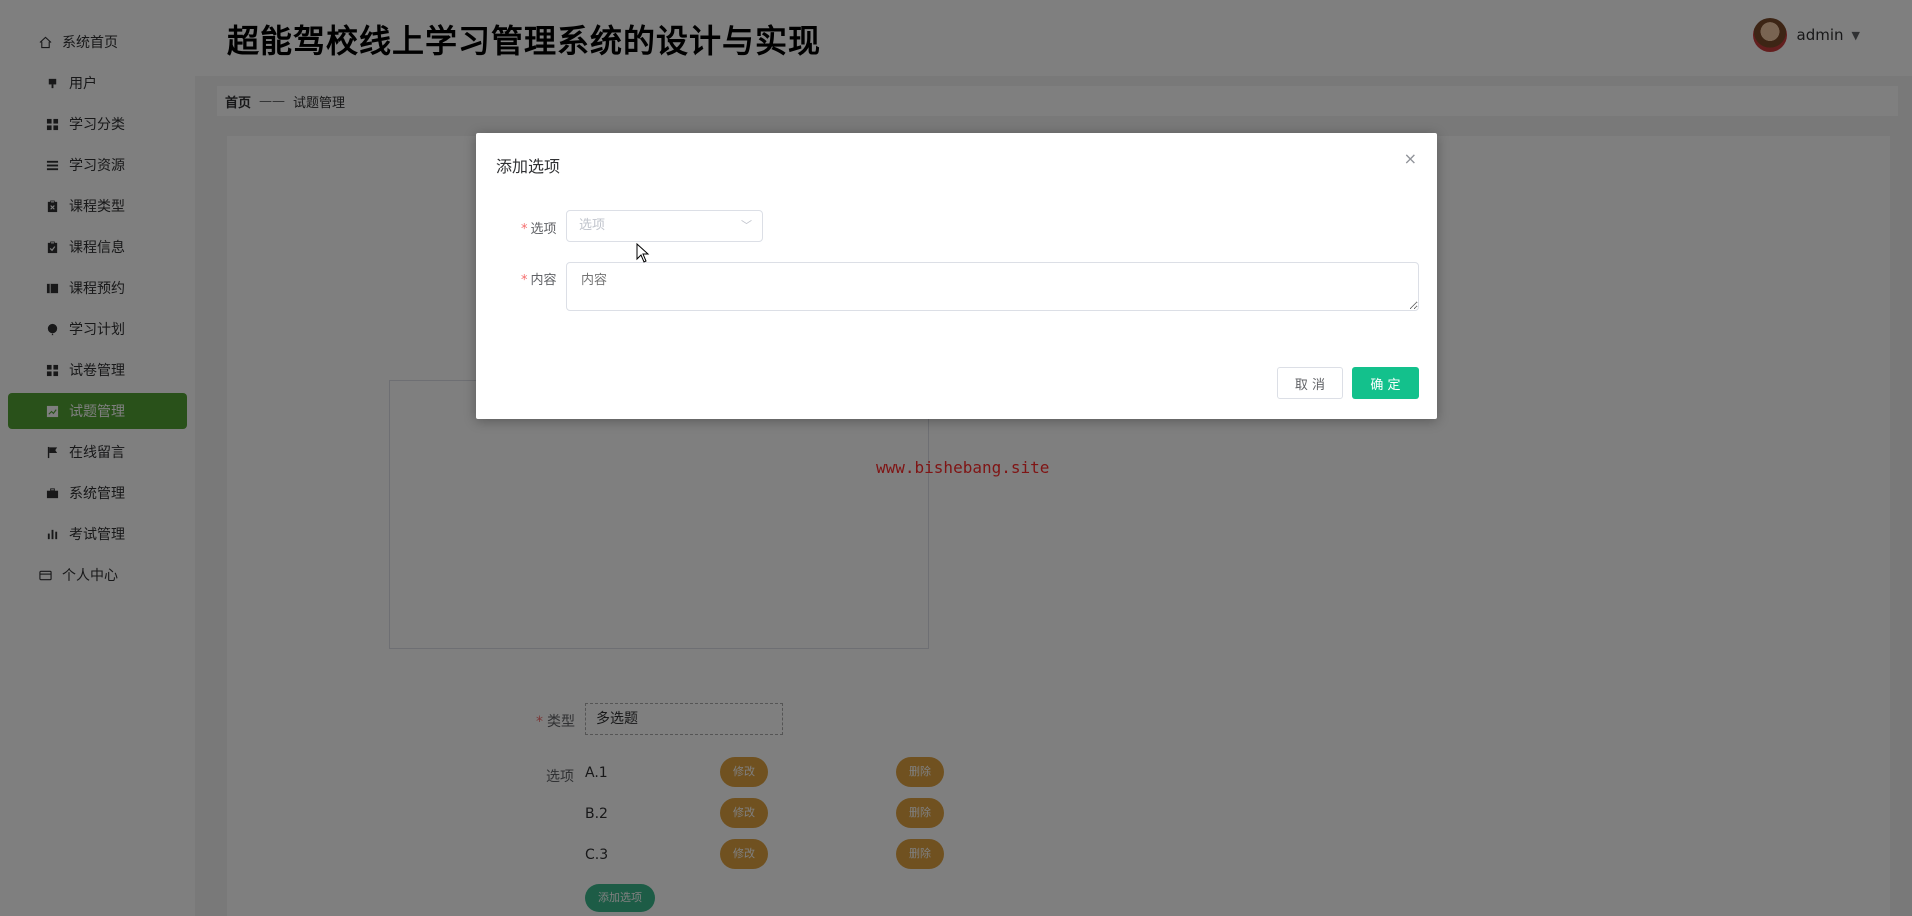 This screenshot has height=916, width=1912. What do you see at coordinates (1310, 383) in the screenshot?
I see `cancel-button: 取 消` at bounding box center [1310, 383].